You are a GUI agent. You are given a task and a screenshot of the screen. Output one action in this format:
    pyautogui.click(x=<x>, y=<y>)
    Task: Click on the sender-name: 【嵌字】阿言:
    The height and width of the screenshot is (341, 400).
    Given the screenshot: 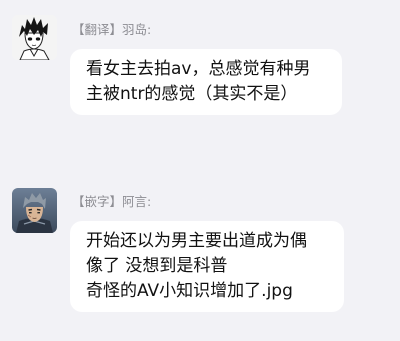 What is the action you would take?
    pyautogui.click(x=112, y=201)
    